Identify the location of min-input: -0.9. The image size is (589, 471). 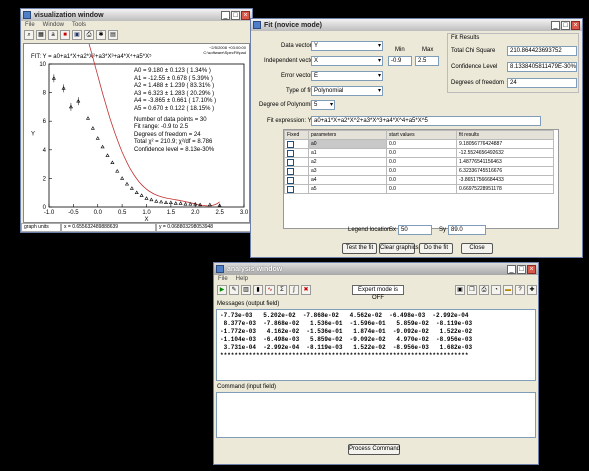
(400, 61).